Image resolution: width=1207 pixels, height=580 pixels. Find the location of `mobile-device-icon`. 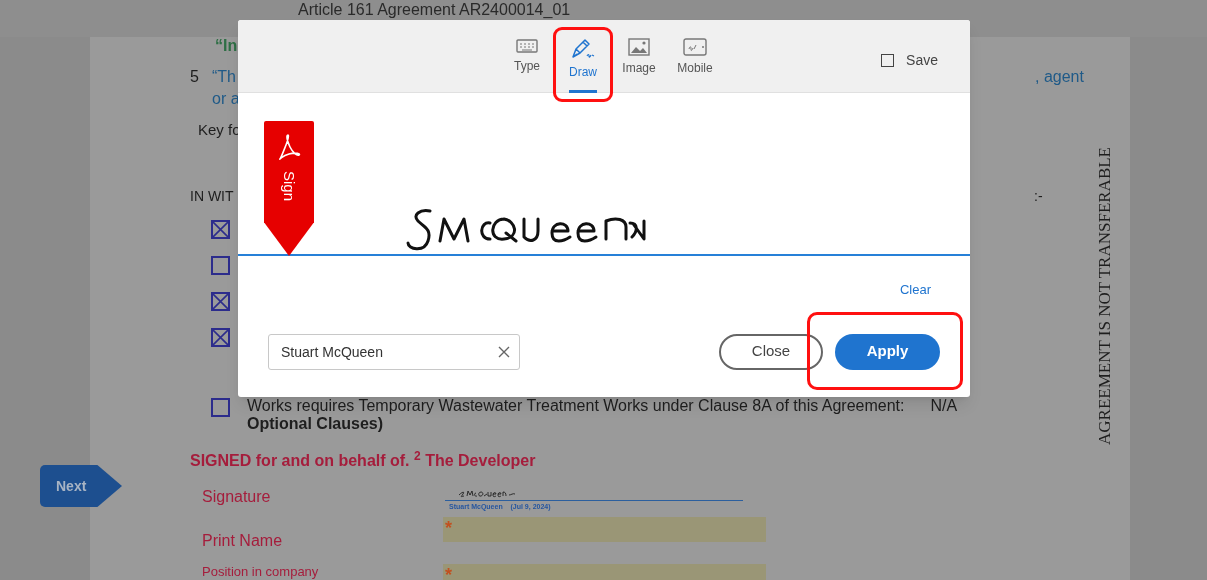

mobile-device-icon is located at coordinates (695, 47).